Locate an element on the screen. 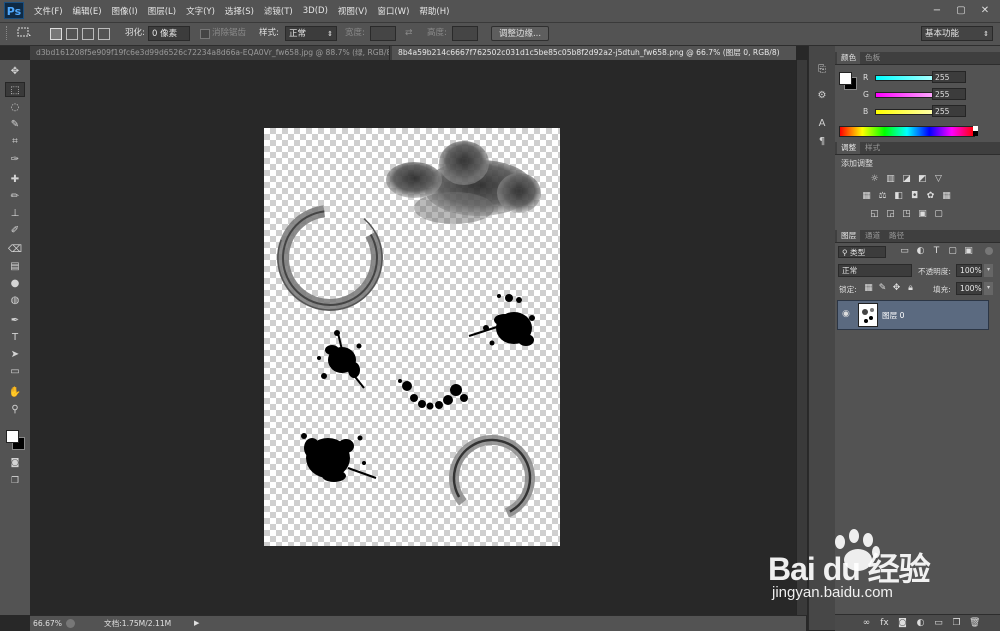  filter-type-icon: T is located at coordinates (936, 251).